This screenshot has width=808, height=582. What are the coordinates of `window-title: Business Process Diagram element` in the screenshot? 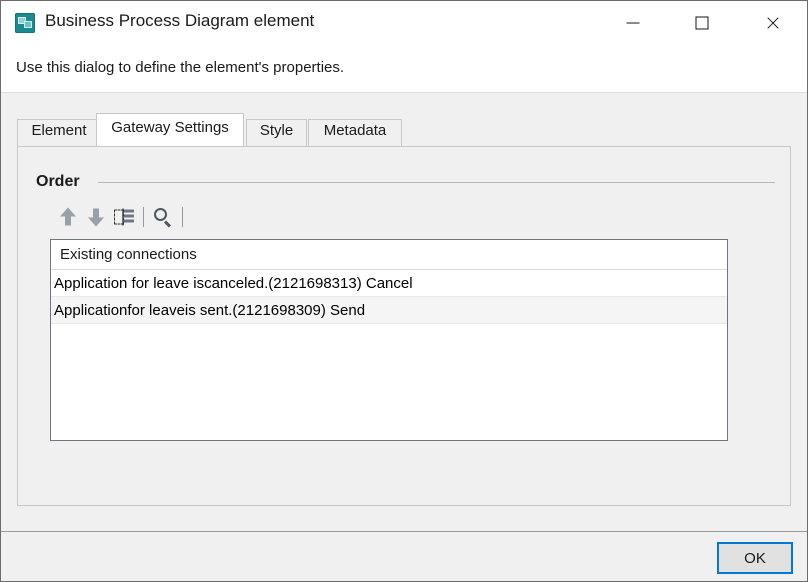 It's located at (180, 20).